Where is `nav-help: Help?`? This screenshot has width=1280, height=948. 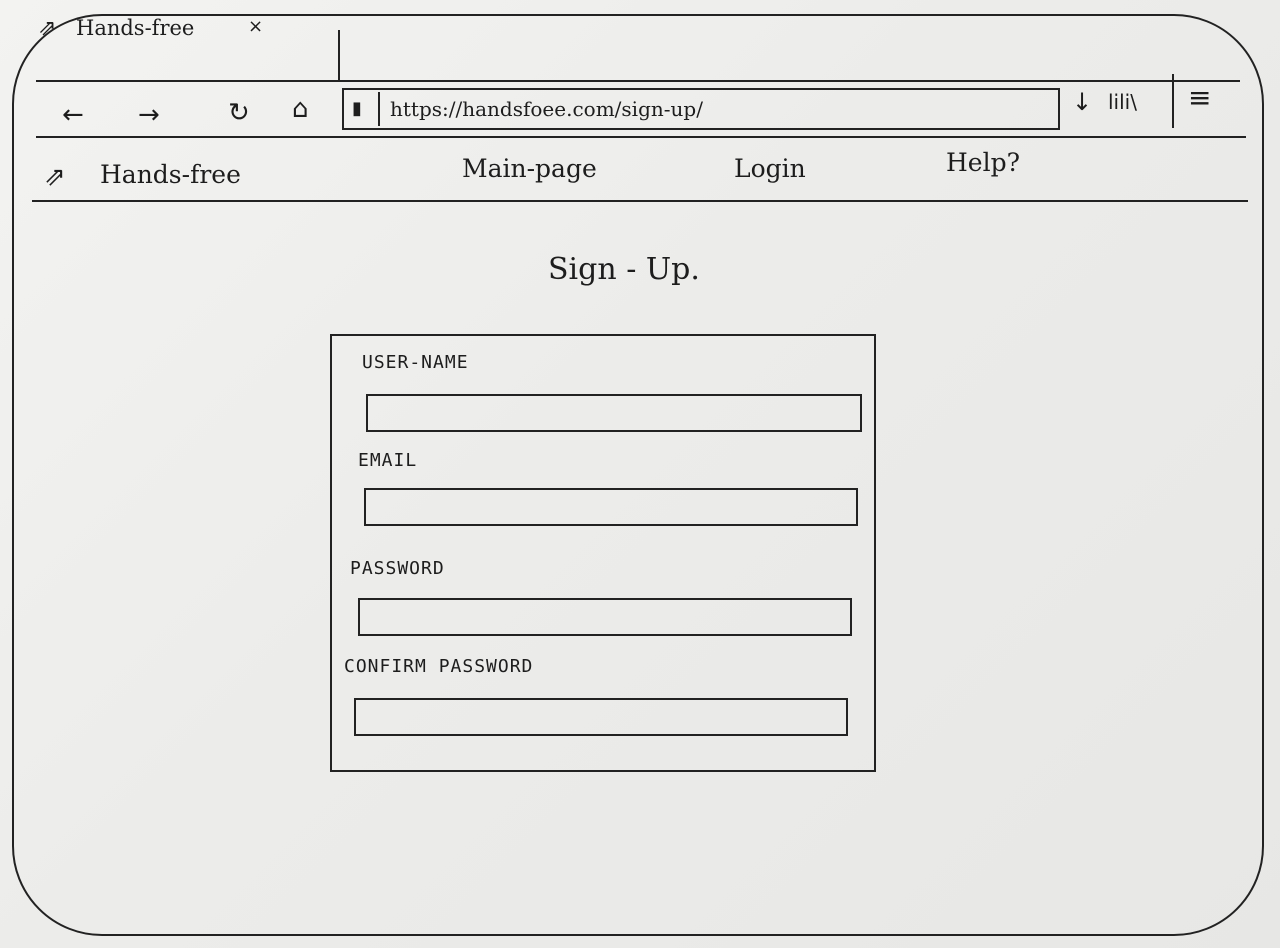
nav-help: Help? is located at coordinates (983, 162).